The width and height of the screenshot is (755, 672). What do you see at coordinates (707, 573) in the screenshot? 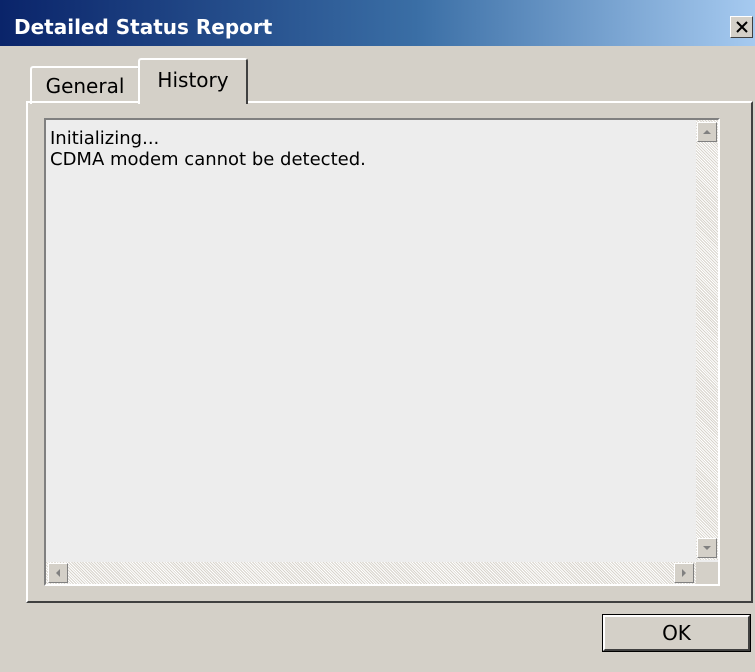
I see `scrollbar-corner` at bounding box center [707, 573].